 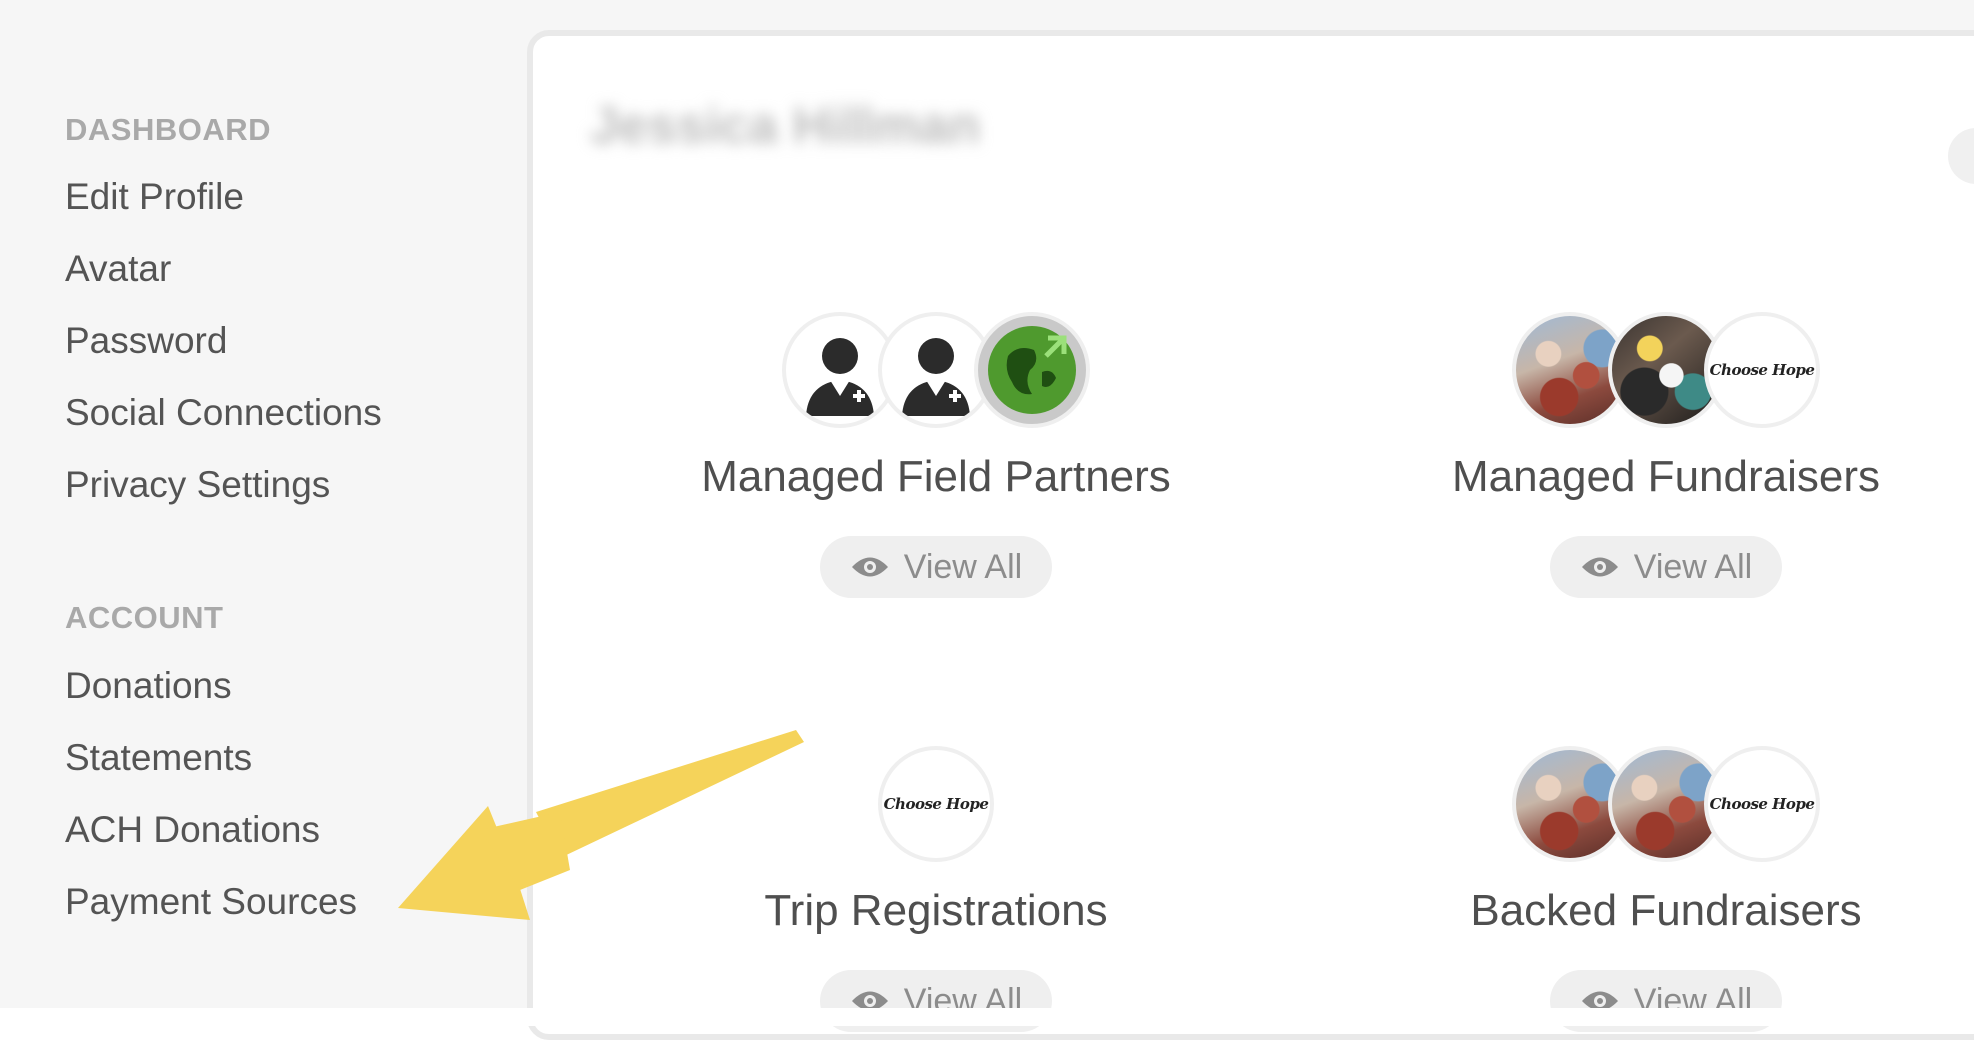 I want to click on sidebar-item-password: Password, so click(x=146, y=341).